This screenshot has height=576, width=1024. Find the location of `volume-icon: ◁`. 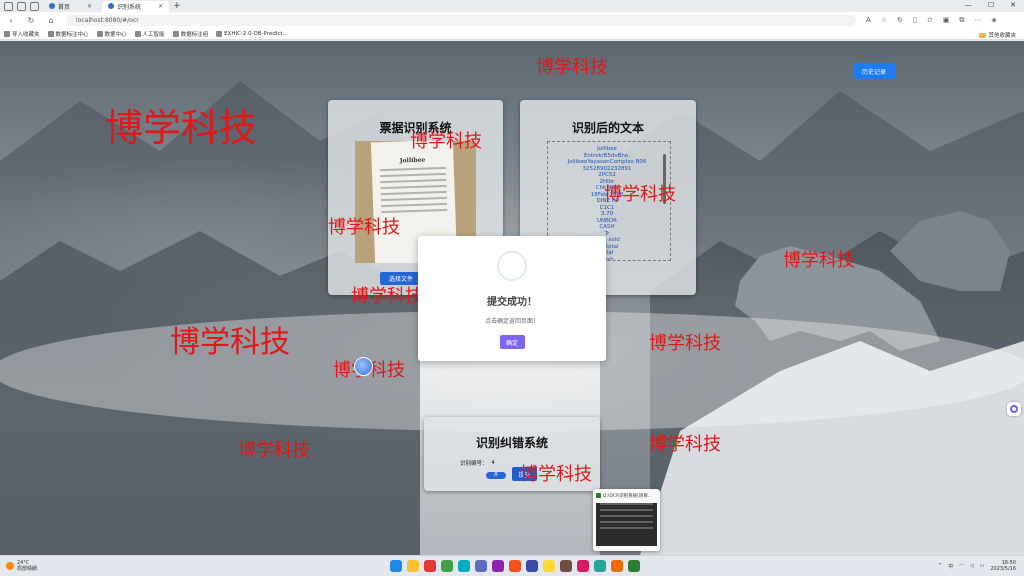

volume-icon: ◁ is located at coordinates (972, 566).